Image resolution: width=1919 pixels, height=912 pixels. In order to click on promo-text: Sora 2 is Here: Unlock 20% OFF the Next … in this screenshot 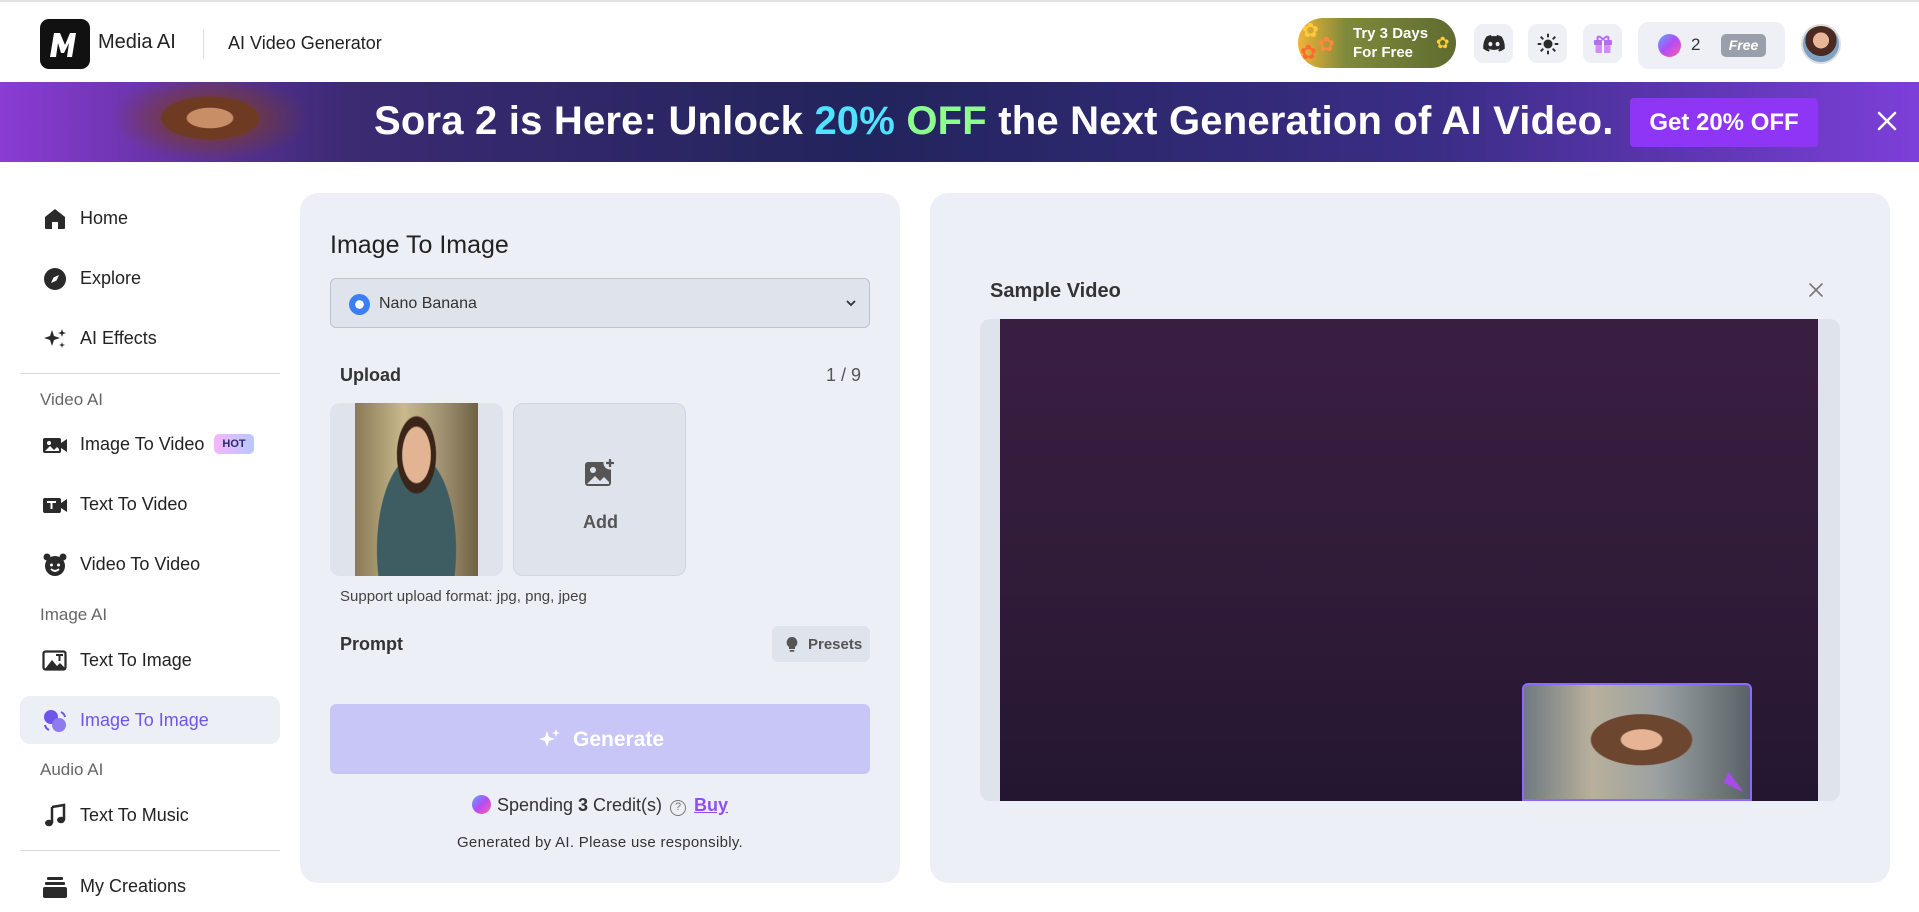, I will do `click(994, 121)`.